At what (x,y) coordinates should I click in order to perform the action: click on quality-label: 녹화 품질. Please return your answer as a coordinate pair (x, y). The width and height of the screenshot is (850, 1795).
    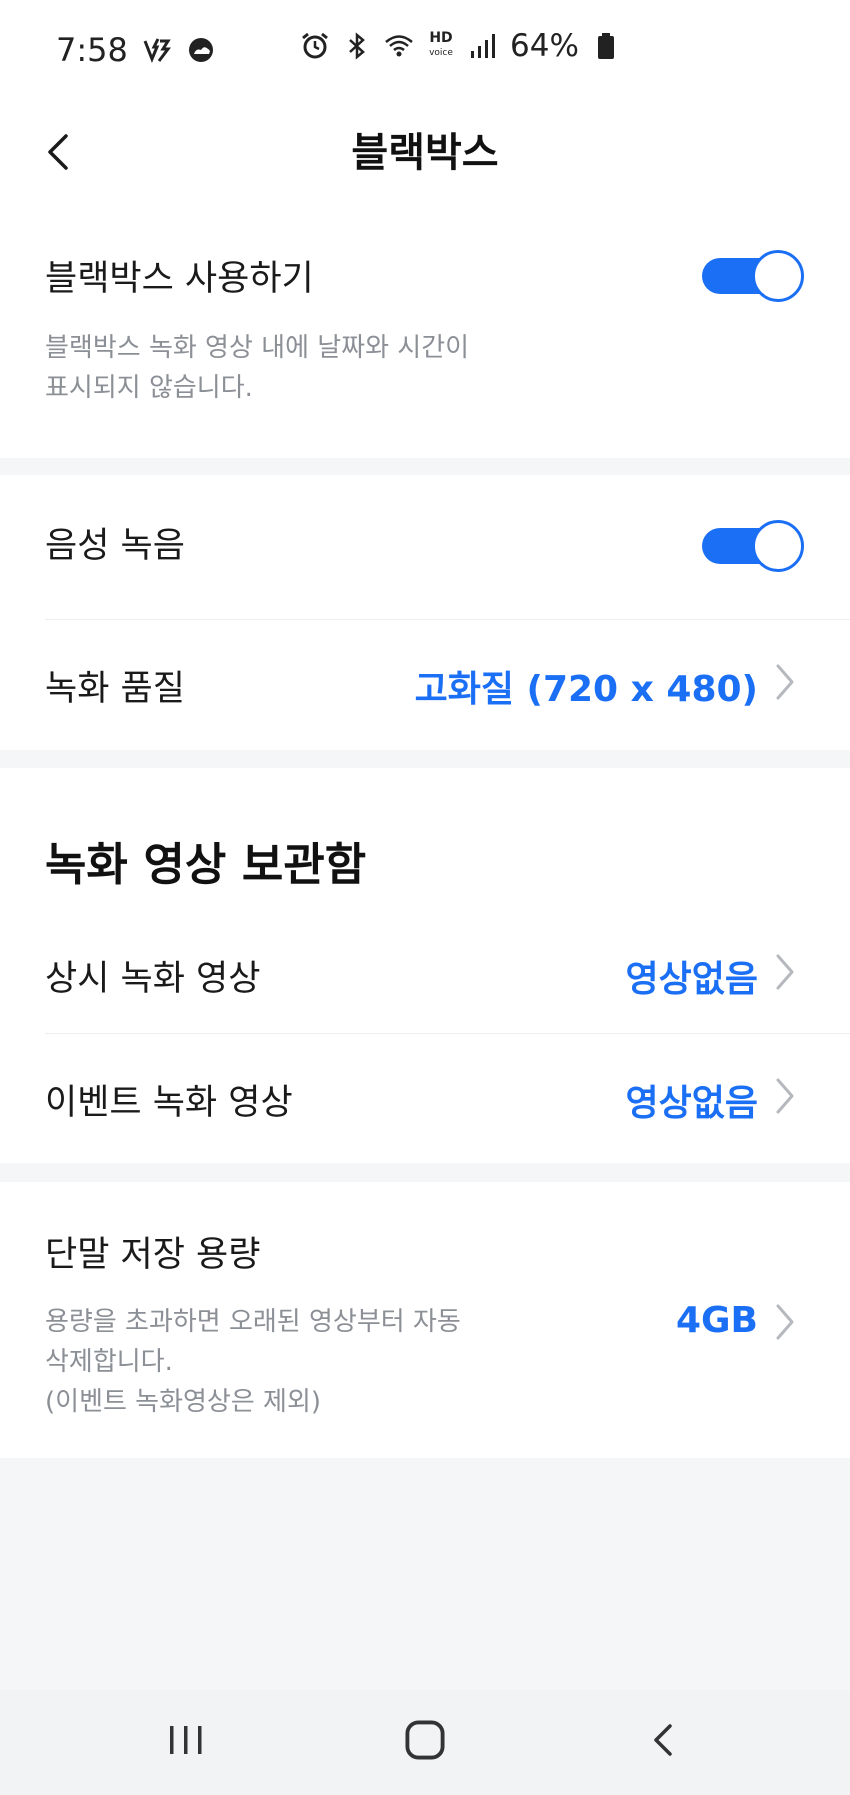
    Looking at the image, I should click on (115, 689).